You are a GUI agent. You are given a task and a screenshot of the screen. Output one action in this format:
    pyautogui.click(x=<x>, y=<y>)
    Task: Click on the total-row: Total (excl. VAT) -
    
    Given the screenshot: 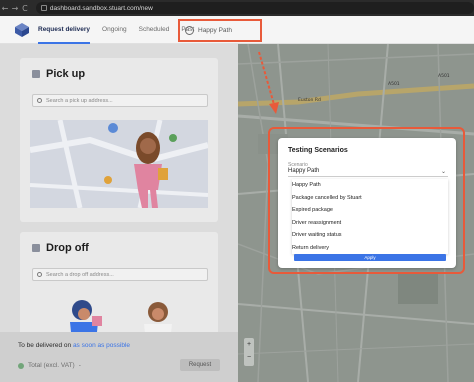 What is the action you would take?
    pyautogui.click(x=49, y=365)
    